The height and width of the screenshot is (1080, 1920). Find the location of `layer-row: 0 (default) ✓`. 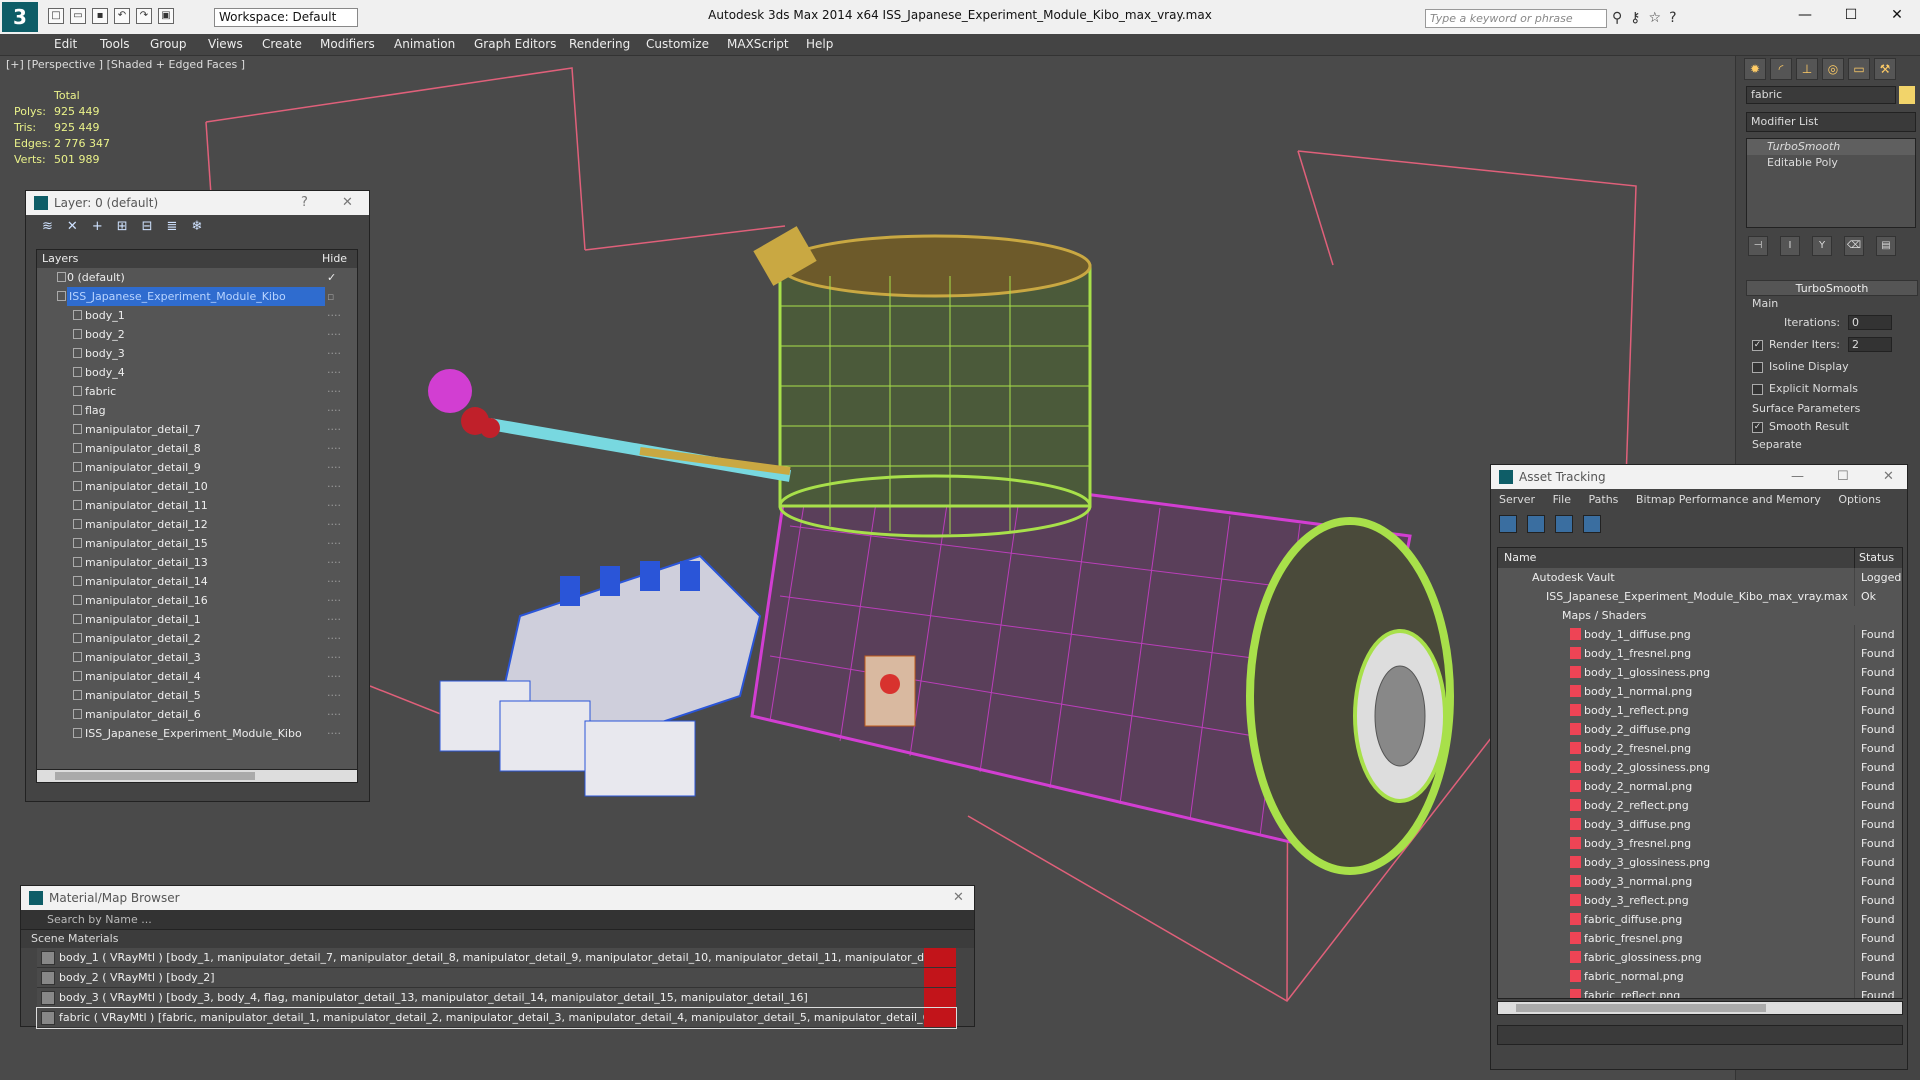

layer-row: 0 (default) ✓ is located at coordinates (197, 277).